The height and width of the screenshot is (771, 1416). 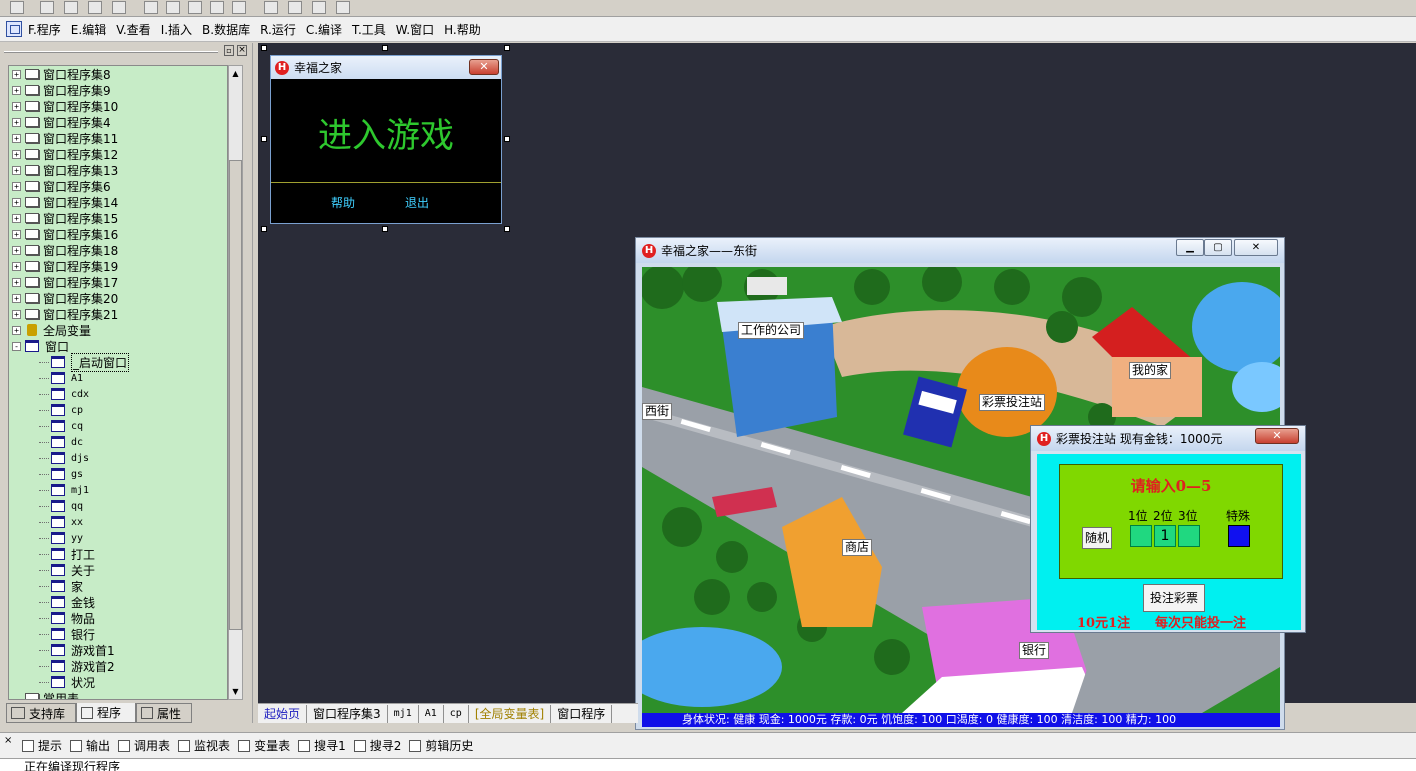 What do you see at coordinates (106, 713) in the screenshot?
I see `tab-program: 程序` at bounding box center [106, 713].